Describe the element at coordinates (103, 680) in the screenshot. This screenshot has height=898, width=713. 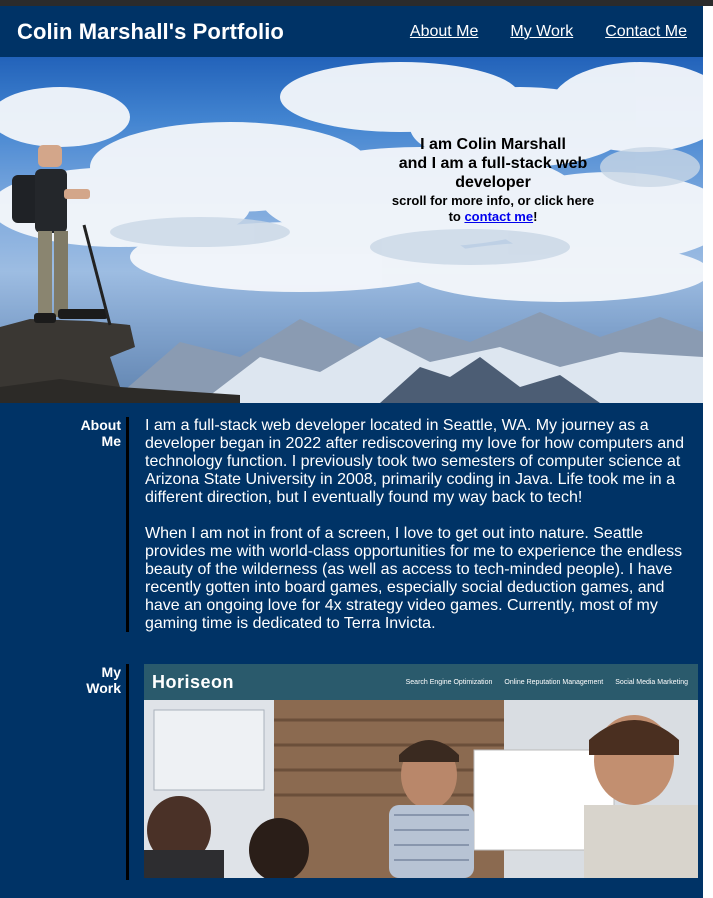
I see `work-label-text: My Work` at that location.